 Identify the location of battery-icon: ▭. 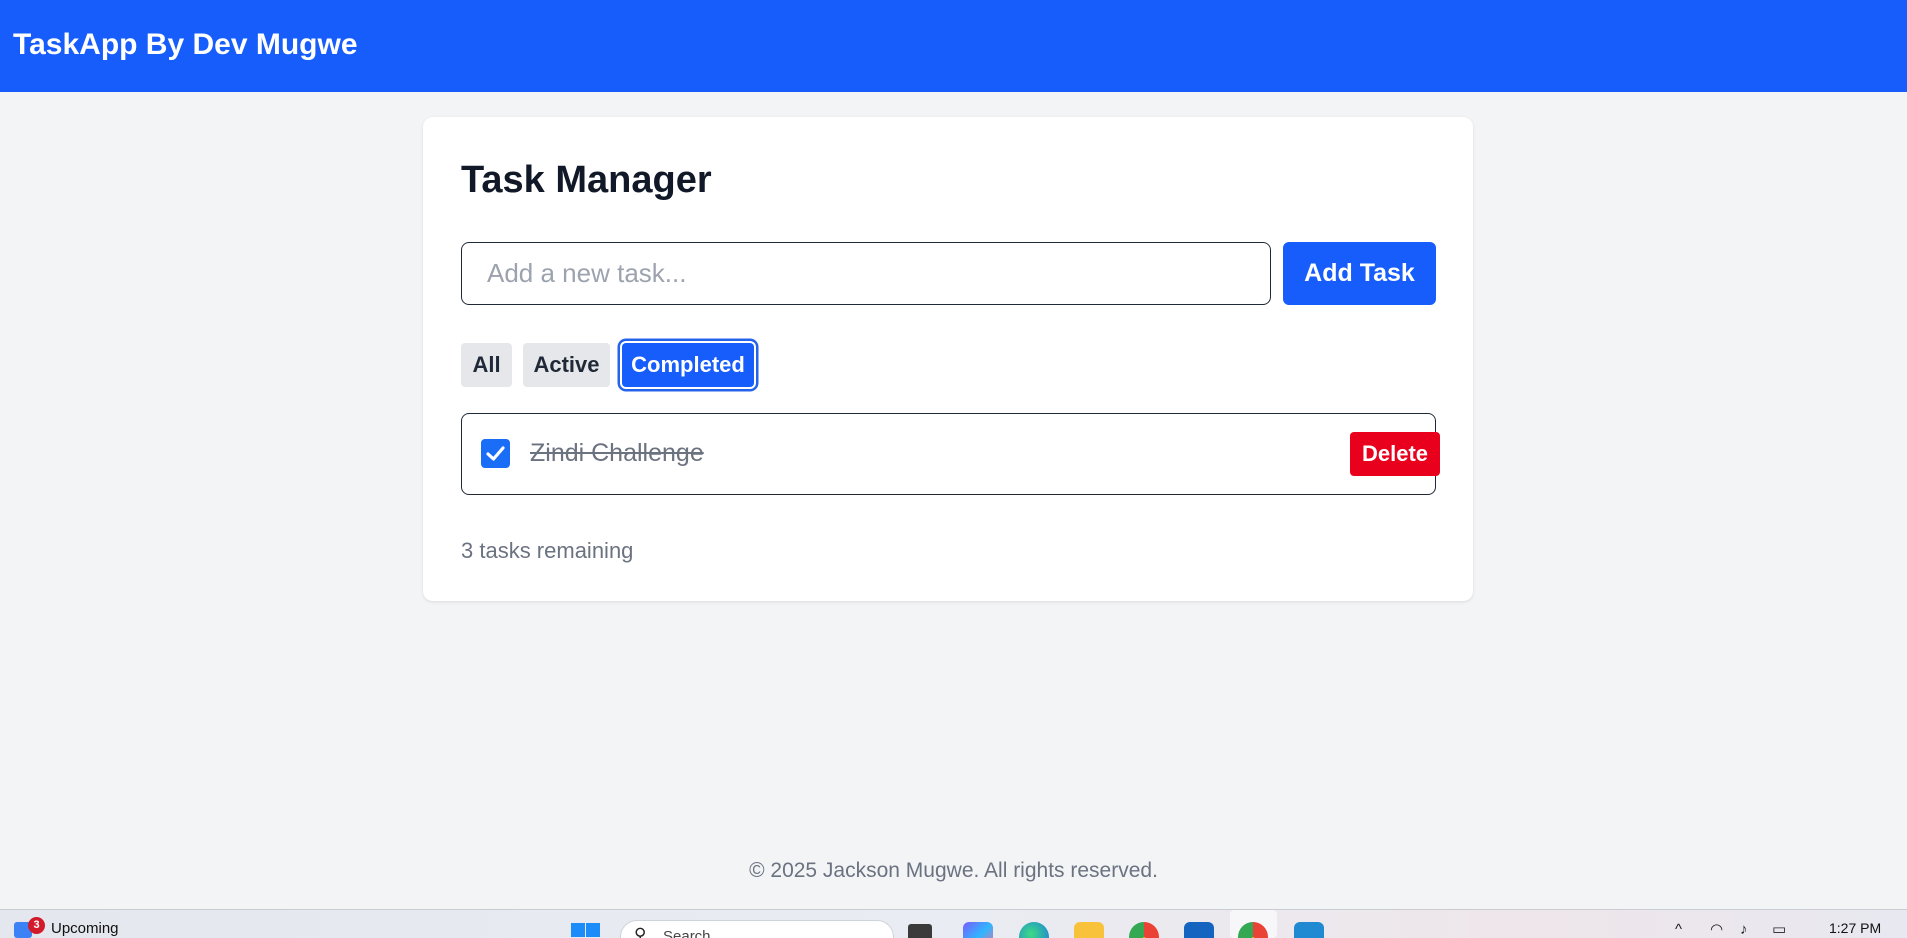
(1779, 929).